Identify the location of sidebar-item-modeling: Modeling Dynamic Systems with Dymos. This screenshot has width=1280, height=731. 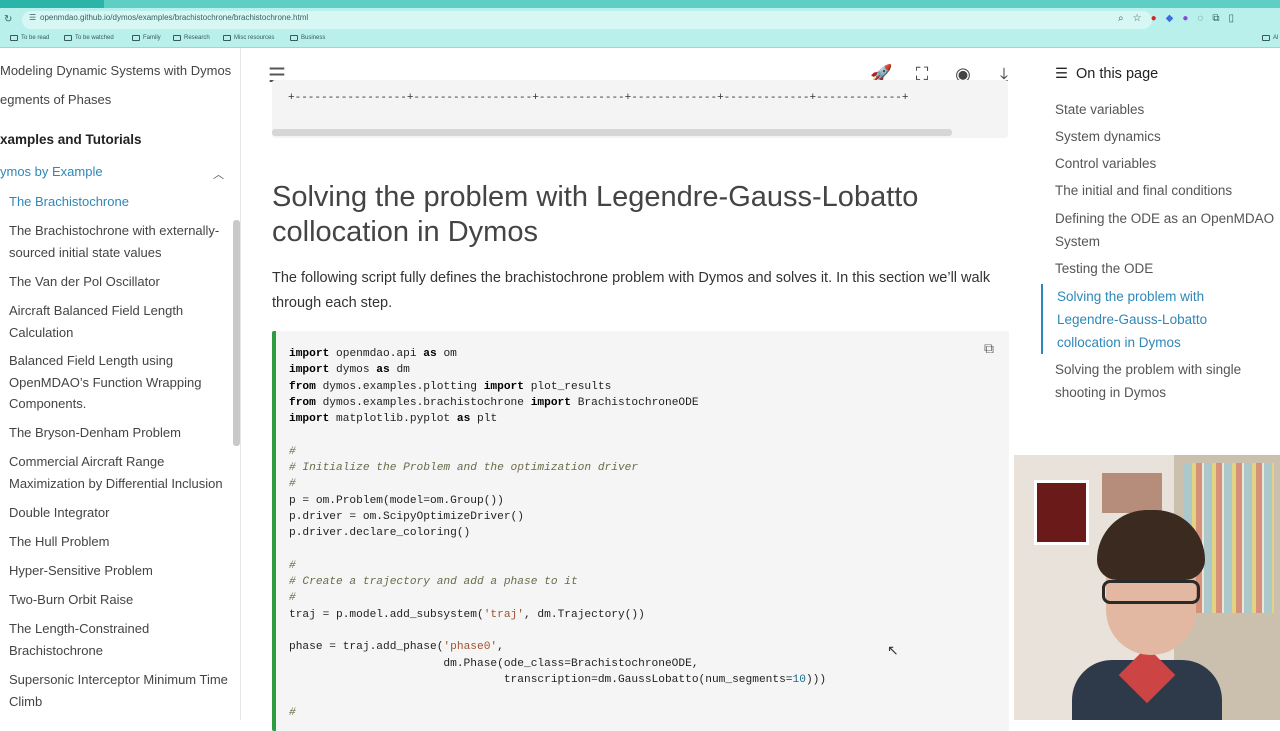
(115, 71).